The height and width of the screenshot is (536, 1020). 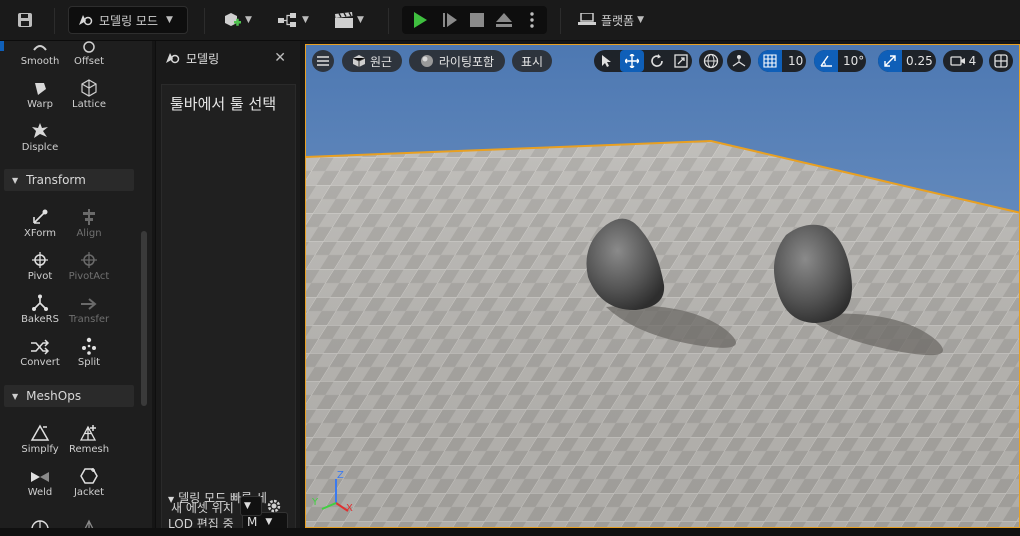 What do you see at coordinates (315, 502) in the screenshot?
I see `axis-label-y: Y` at bounding box center [315, 502].